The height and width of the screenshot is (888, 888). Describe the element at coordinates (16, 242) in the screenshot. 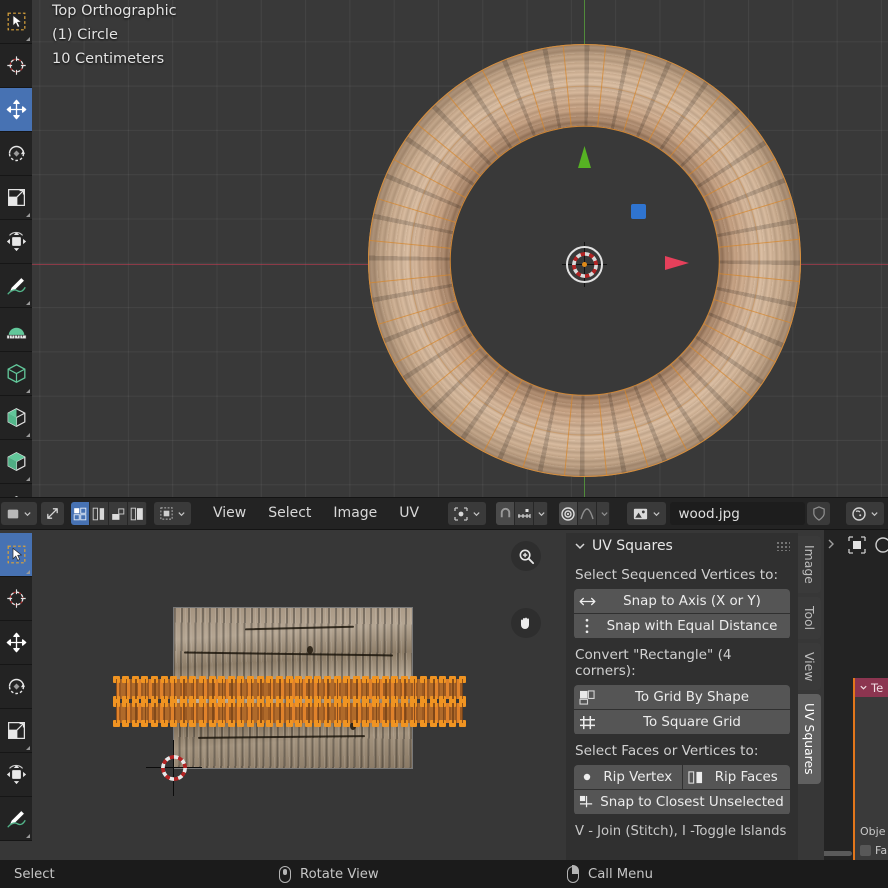

I see `viewport-tool-transform` at that location.